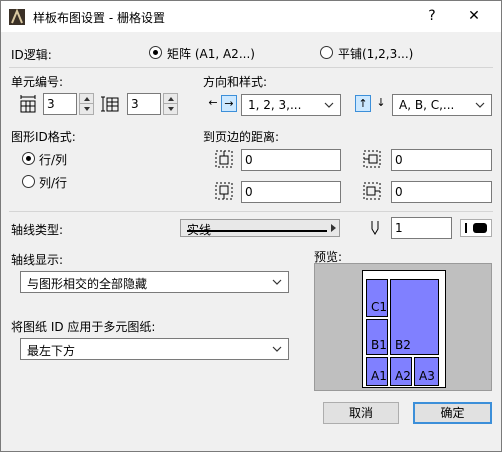 This screenshot has width=502, height=452. What do you see at coordinates (291, 192) in the screenshot?
I see `margin-bottom-input: 0` at bounding box center [291, 192].